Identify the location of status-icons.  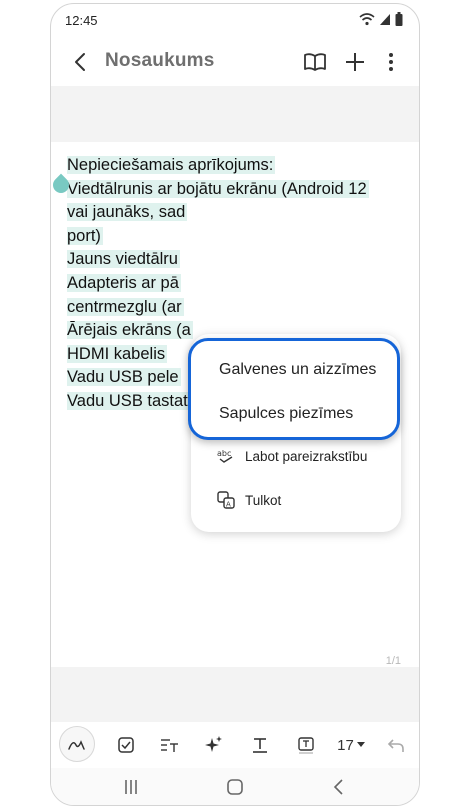
(381, 19).